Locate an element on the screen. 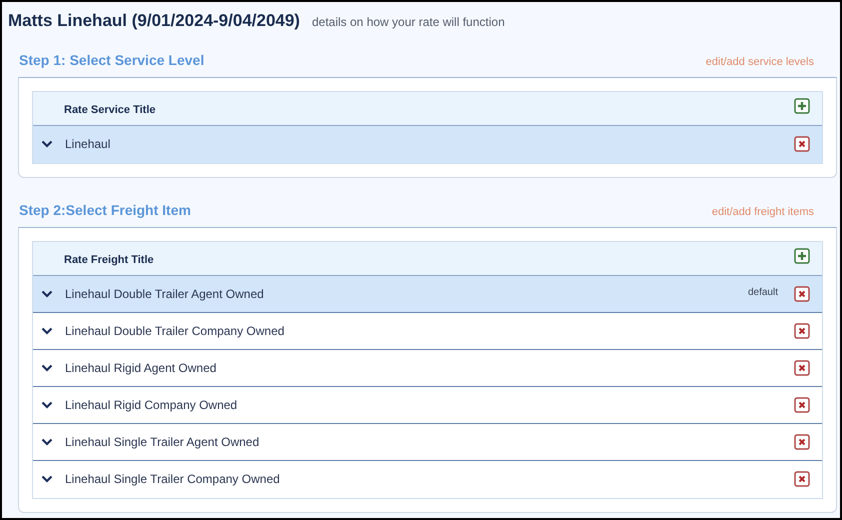 This screenshot has width=842, height=520. row-label: Linehaul Rigid Company Owned is located at coordinates (151, 405).